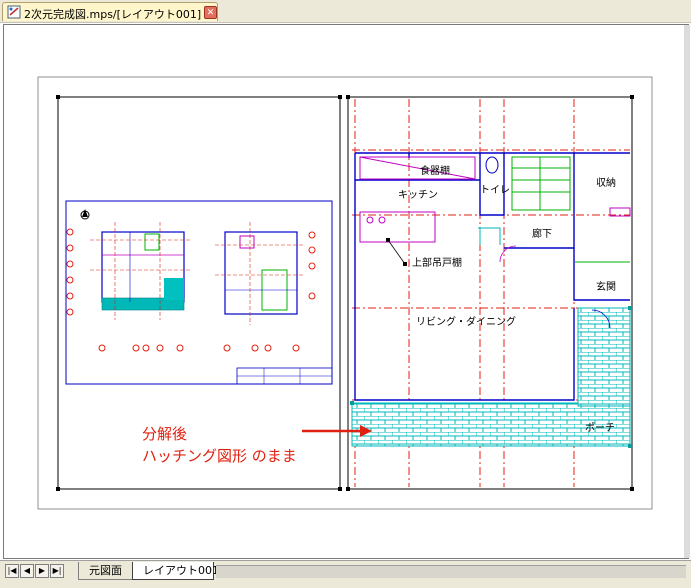  Describe the element at coordinates (175, 571) in the screenshot. I see `tab-layout001: レイアウト001` at that location.